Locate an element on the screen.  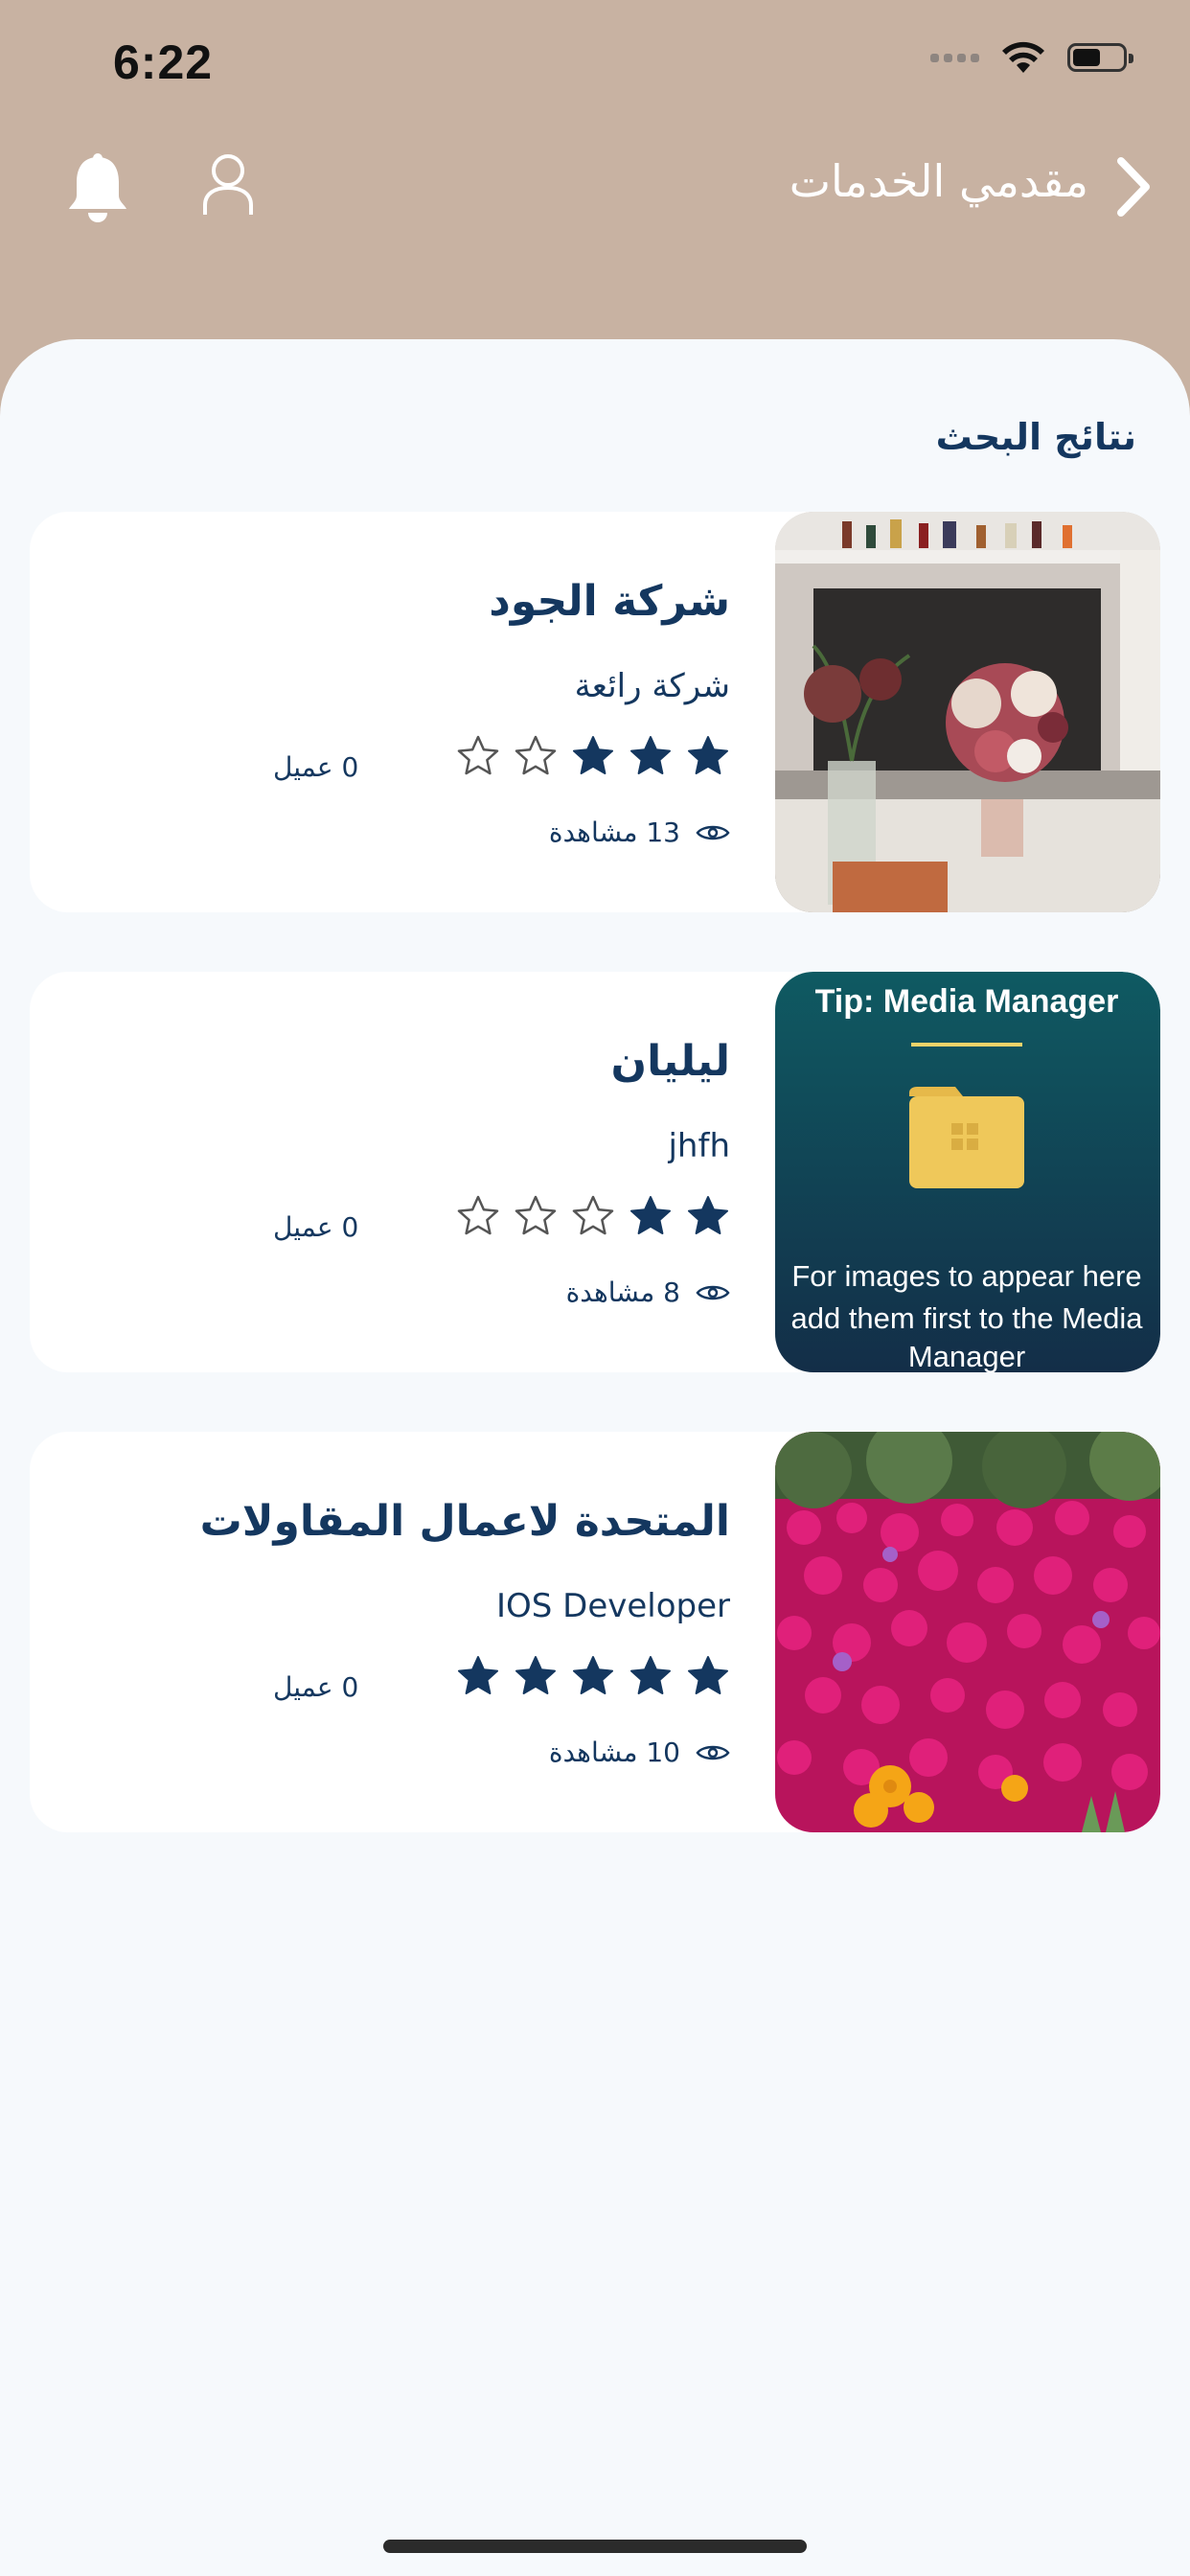
section-title: نتائج البحث is located at coordinates (1036, 437).